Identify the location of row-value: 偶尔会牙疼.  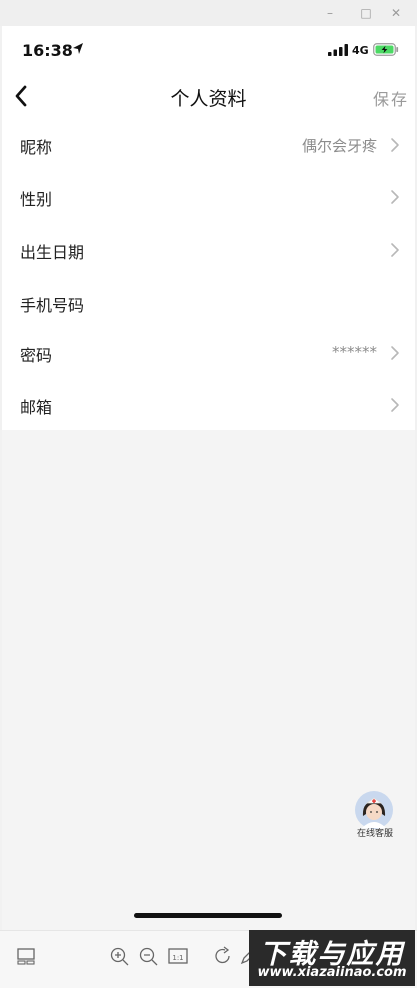
(339, 146).